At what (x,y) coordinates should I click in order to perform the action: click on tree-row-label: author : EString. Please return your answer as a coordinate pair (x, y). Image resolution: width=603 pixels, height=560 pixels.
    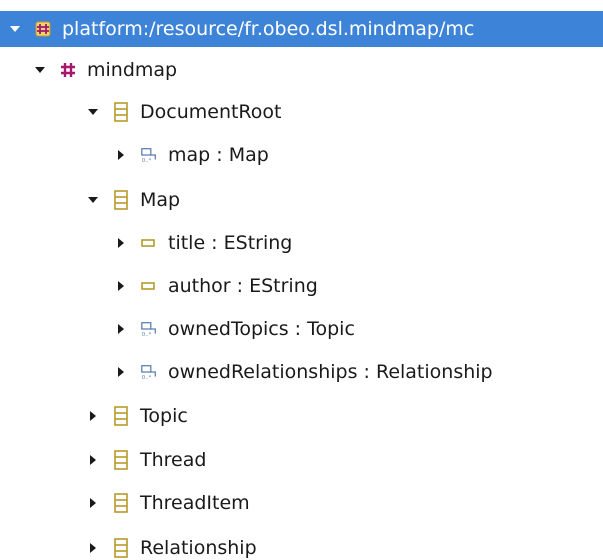
    Looking at the image, I should click on (243, 285).